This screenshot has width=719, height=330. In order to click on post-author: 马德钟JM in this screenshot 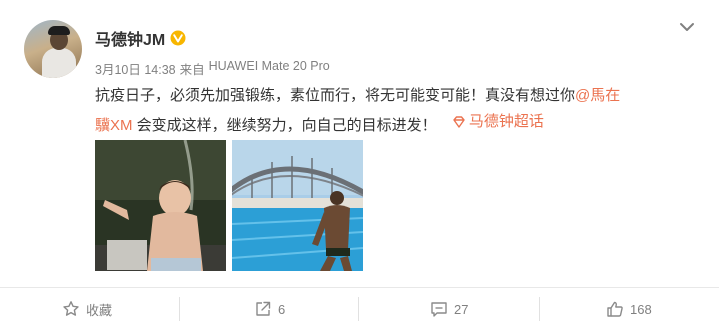, I will do `click(140, 38)`.